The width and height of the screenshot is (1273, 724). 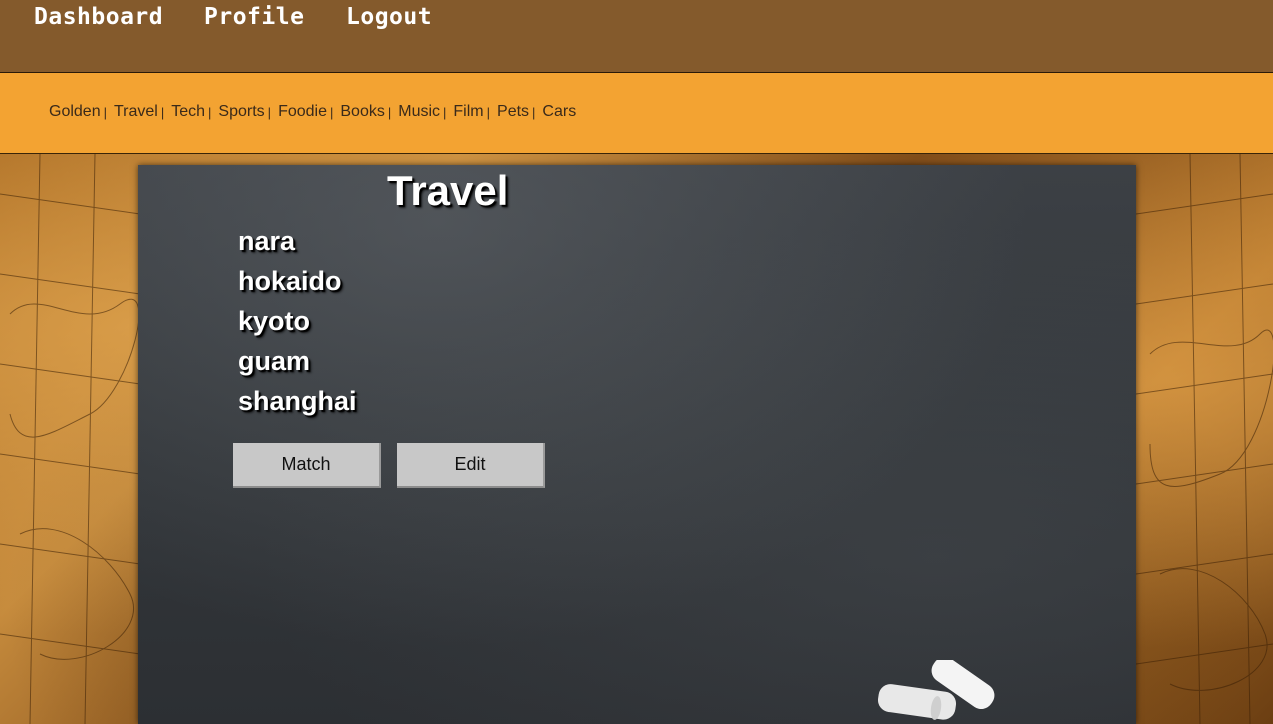 What do you see at coordinates (274, 321) in the screenshot?
I see `list-item: kyoto` at bounding box center [274, 321].